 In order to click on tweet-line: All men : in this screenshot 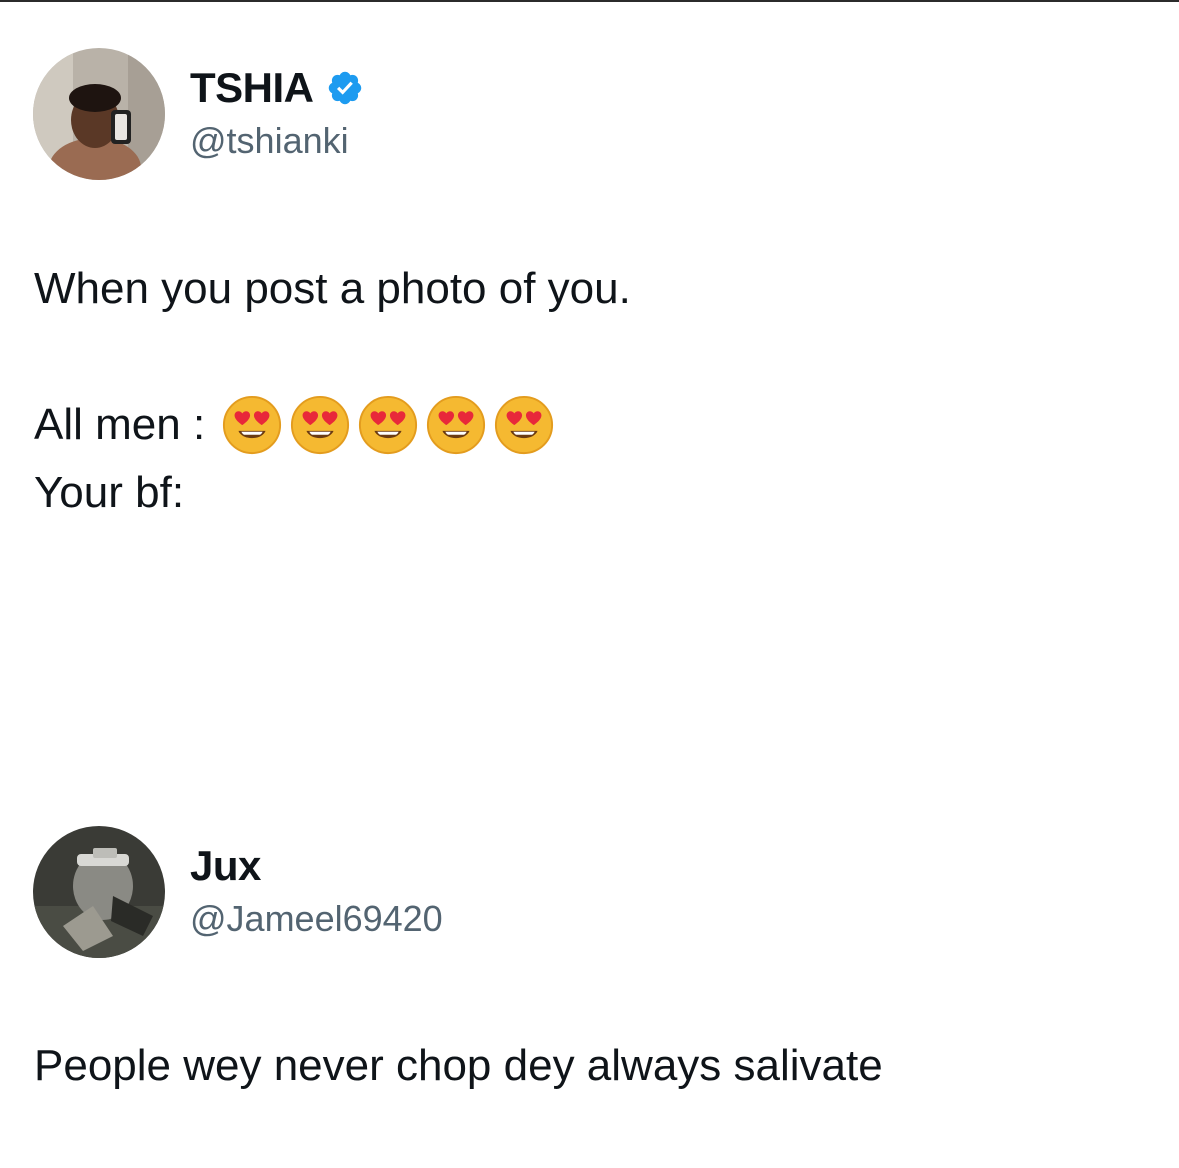, I will do `click(120, 424)`.